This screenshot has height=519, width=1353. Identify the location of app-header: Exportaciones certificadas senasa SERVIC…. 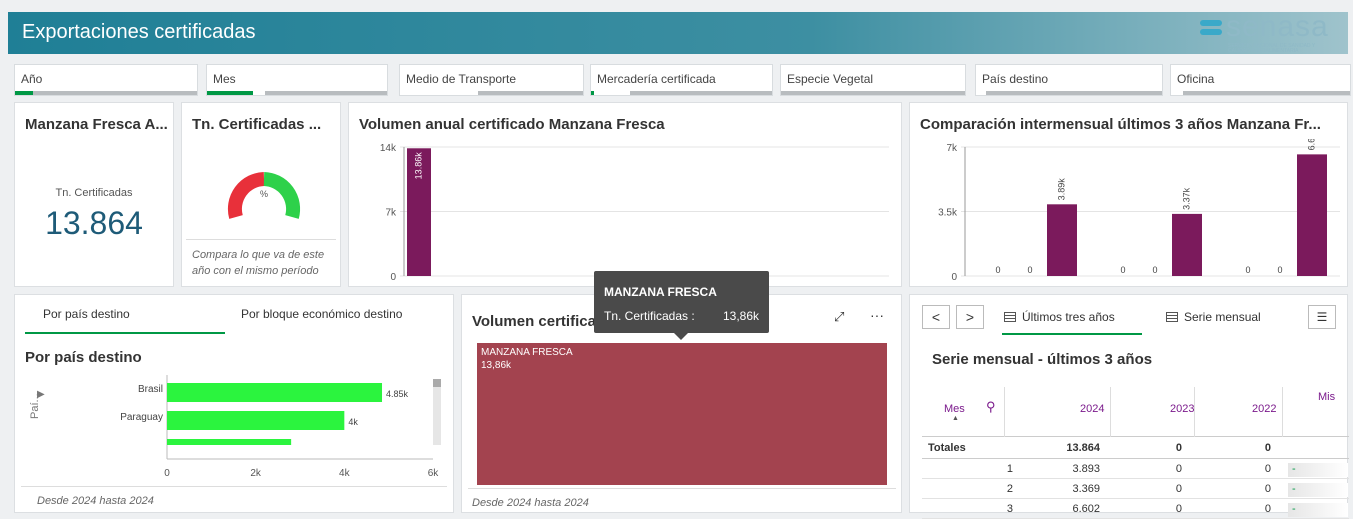
(678, 32).